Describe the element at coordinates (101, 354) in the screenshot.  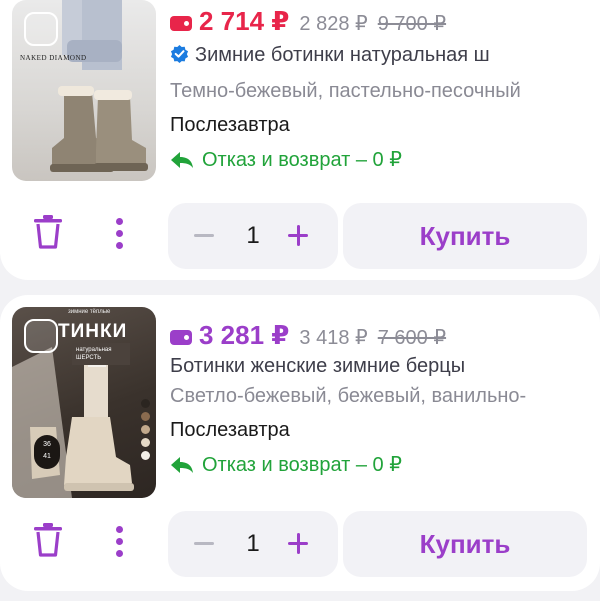
I see `promo-box: натуральная ШЕРСТЬ` at that location.